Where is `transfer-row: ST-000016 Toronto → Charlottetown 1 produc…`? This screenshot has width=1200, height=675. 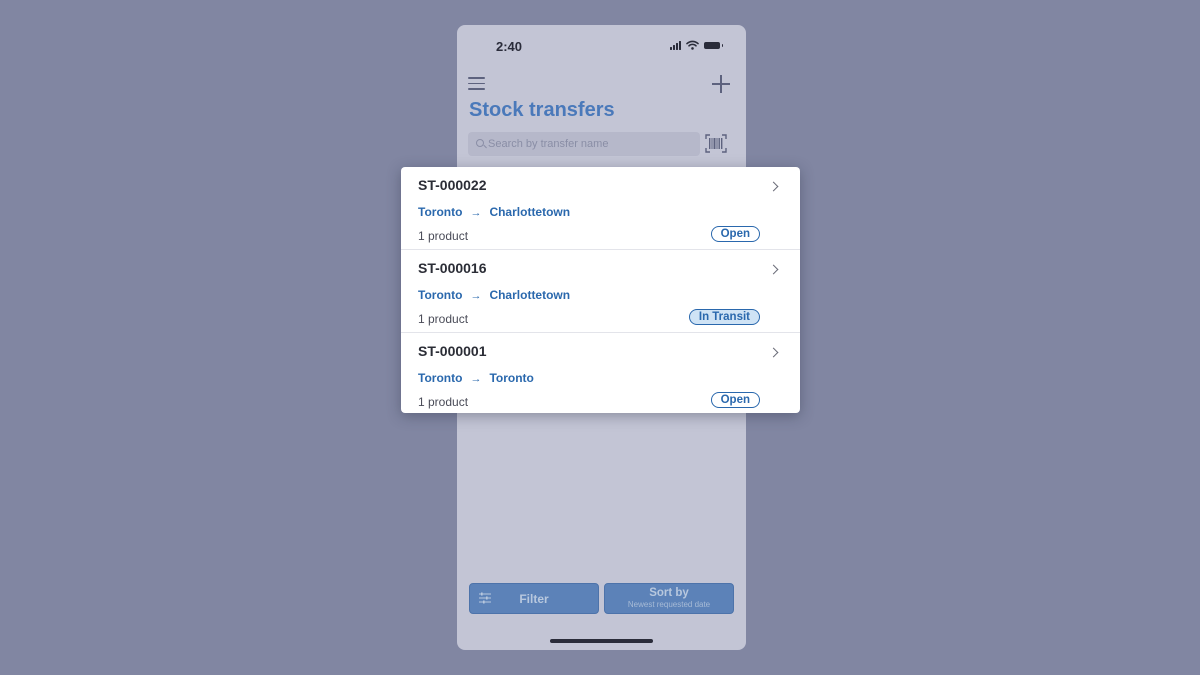 transfer-row: ST-000016 Toronto → Charlottetown 1 produc… is located at coordinates (600, 290).